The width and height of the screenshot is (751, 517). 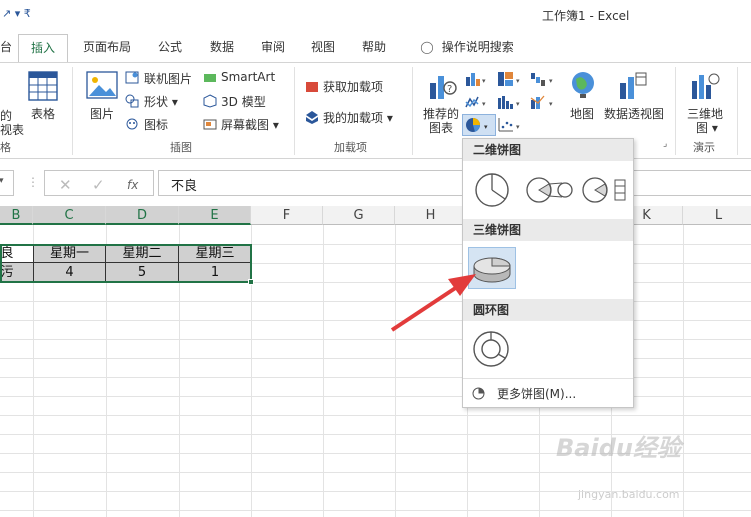 I want to click on map-chart-label: 地图, so click(x=582, y=113).